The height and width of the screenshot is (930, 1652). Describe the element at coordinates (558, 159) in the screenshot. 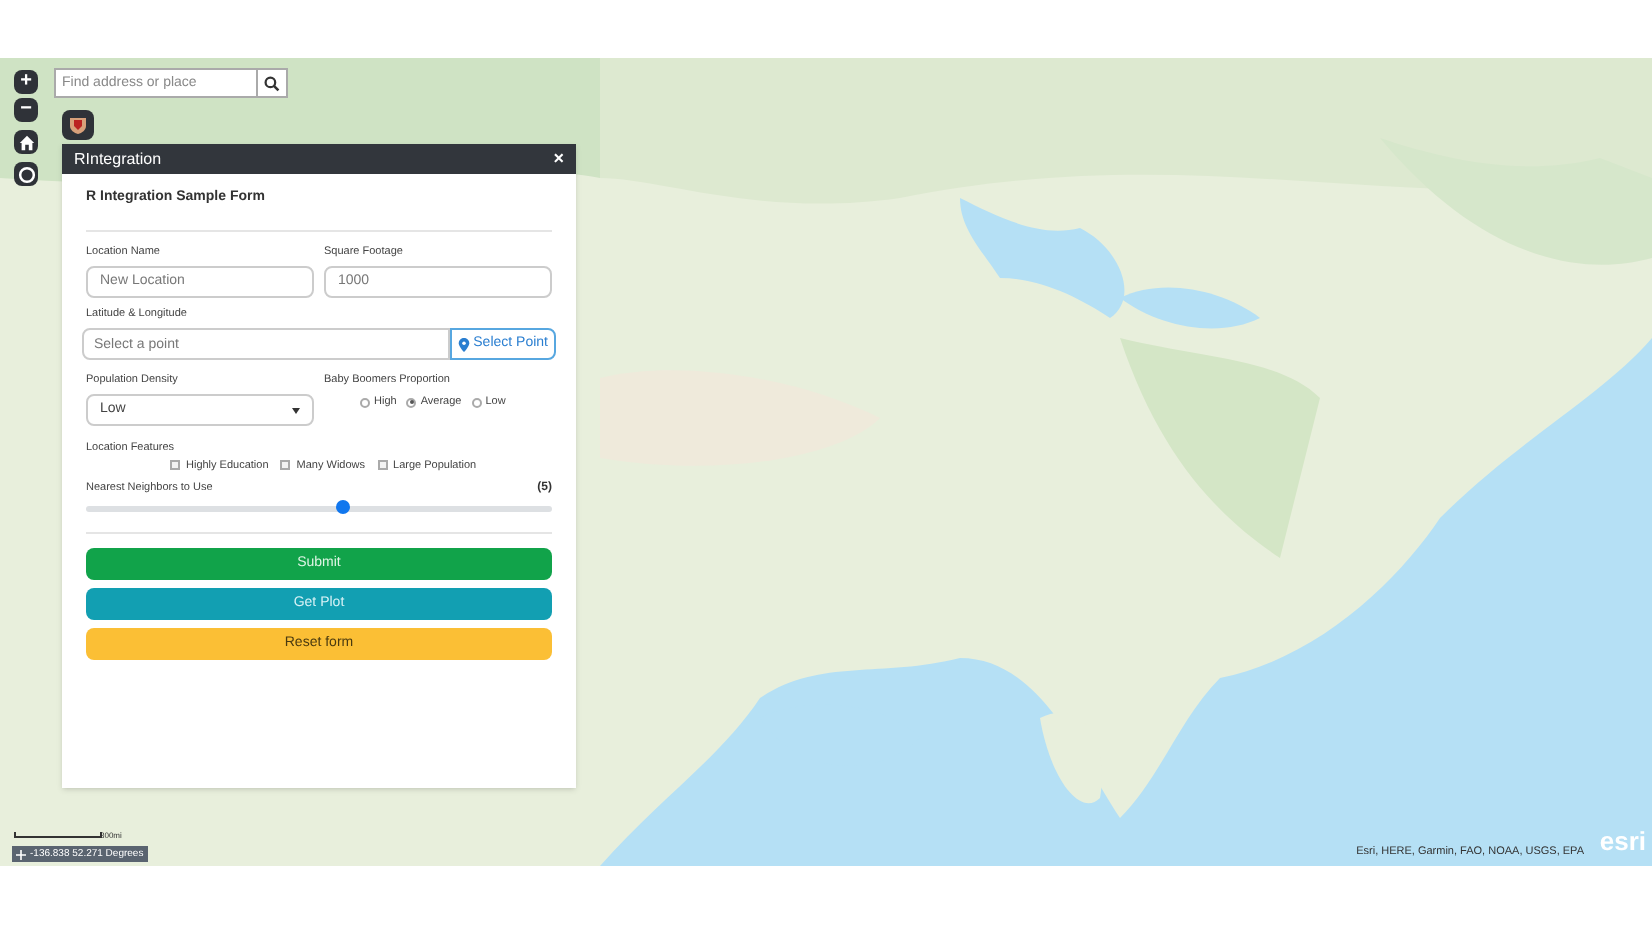

I see `close-button: ×` at that location.